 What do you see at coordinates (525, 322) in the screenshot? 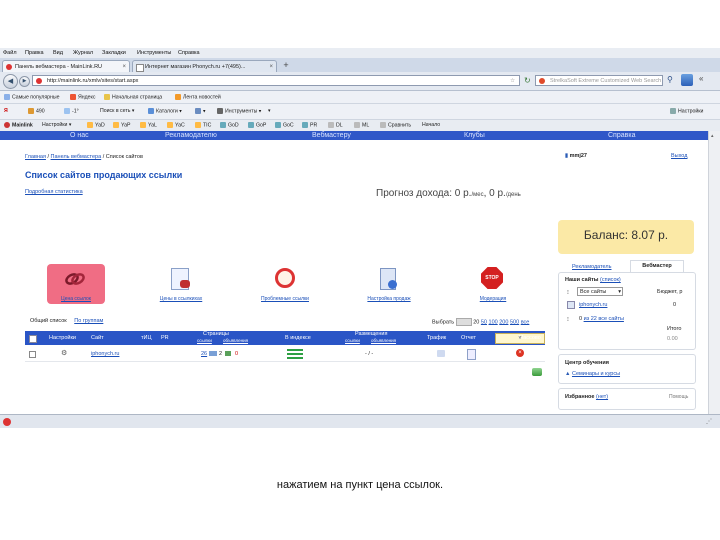
I see `pager-all: все` at bounding box center [525, 322].